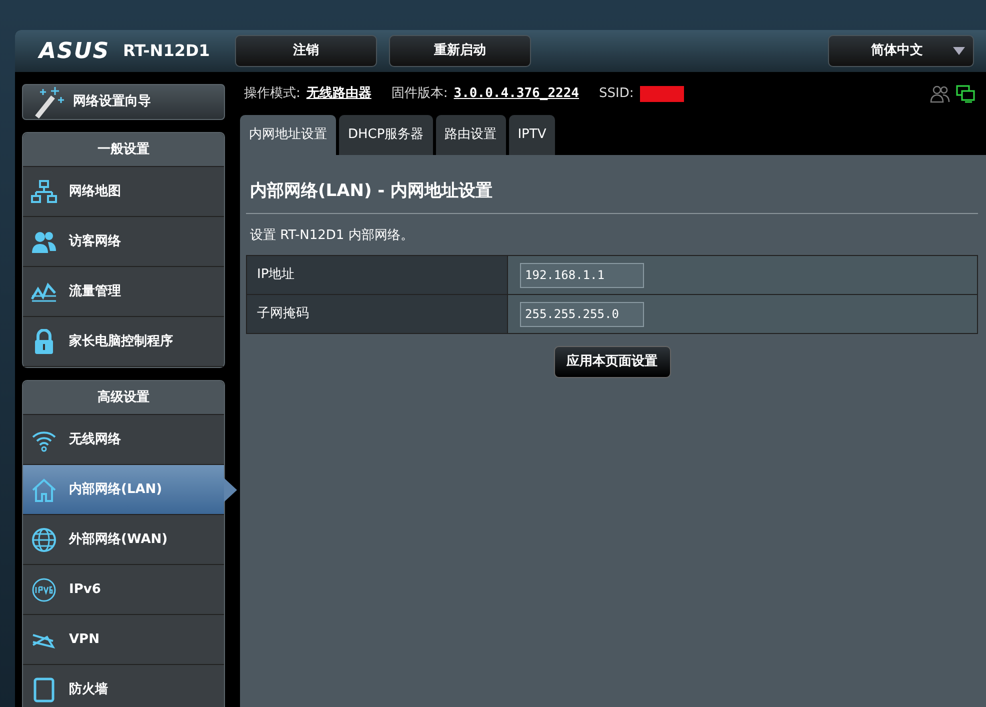 This screenshot has height=707, width=986. What do you see at coordinates (123, 342) in the screenshot?
I see `sidebar-item: 家长电脑控制程序` at bounding box center [123, 342].